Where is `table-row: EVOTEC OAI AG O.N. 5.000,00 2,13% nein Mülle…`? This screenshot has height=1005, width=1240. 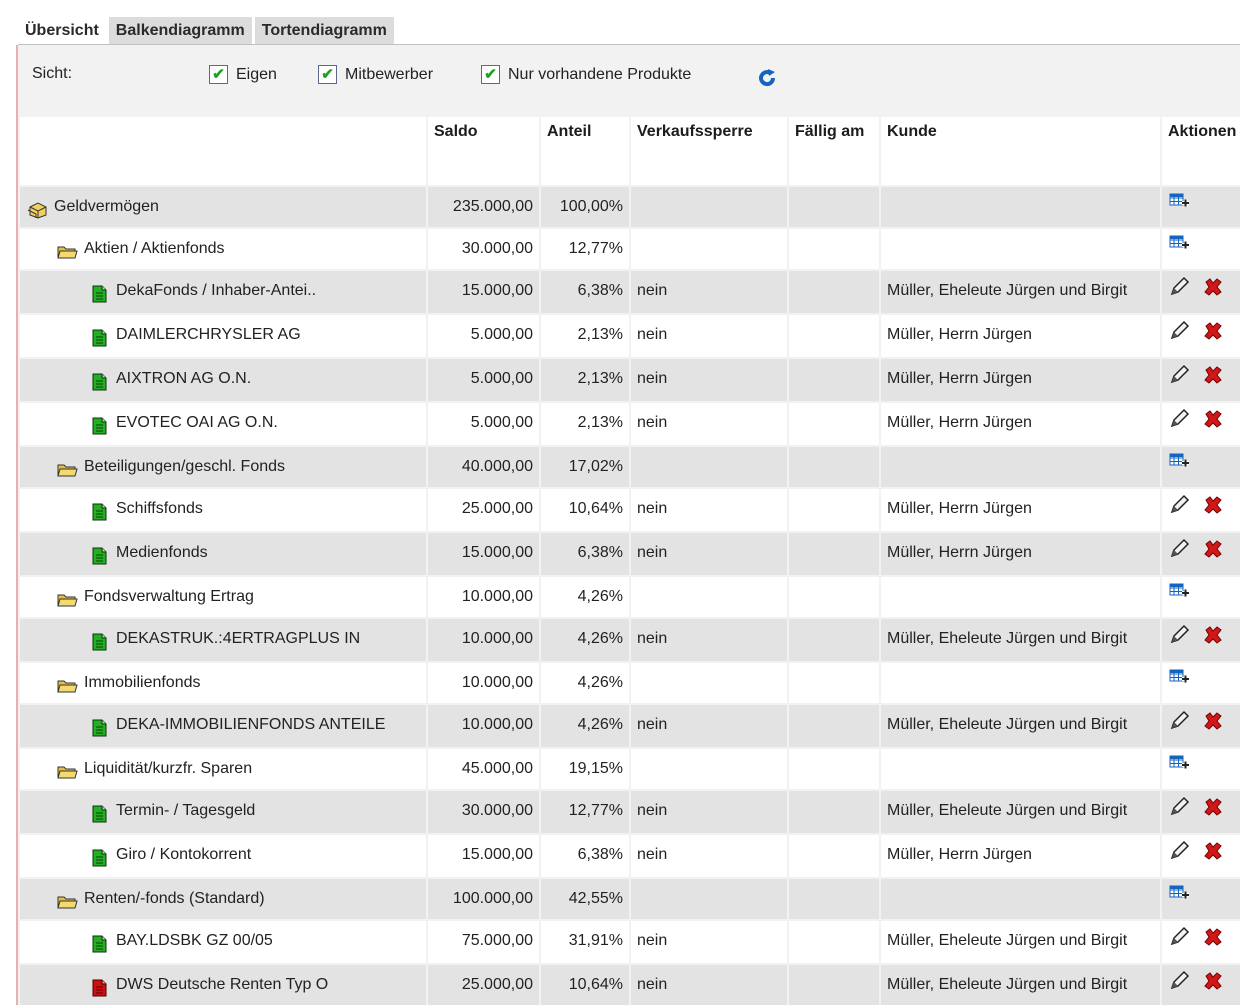 table-row: EVOTEC OAI AG O.N. 5.000,00 2,13% nein Mülle… is located at coordinates (630, 424).